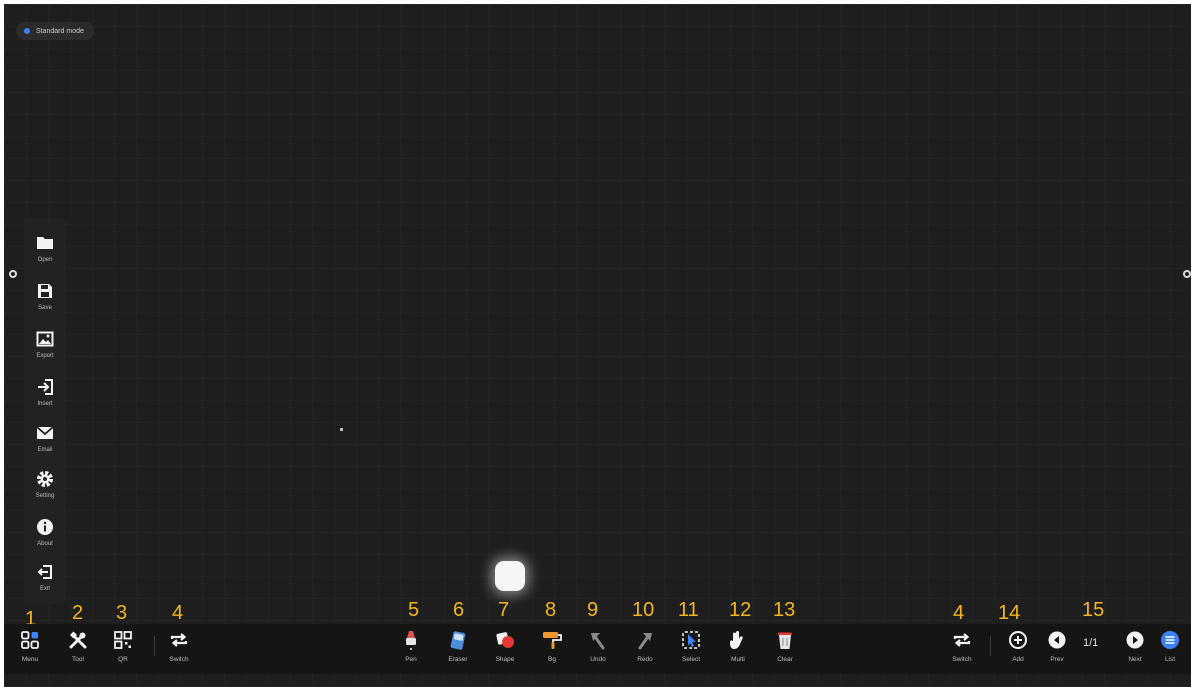  What do you see at coordinates (645, 641) in the screenshot?
I see `redo-arrow-icon` at bounding box center [645, 641].